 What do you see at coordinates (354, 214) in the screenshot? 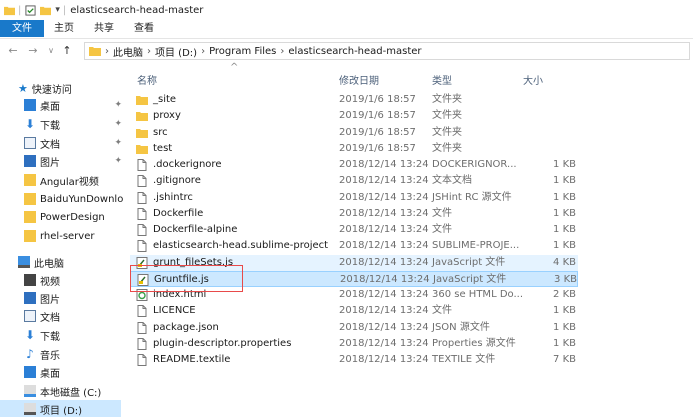
I see `file-row: Dockerfile 2018/12/14 13:24 文件 1 KB` at bounding box center [354, 214].